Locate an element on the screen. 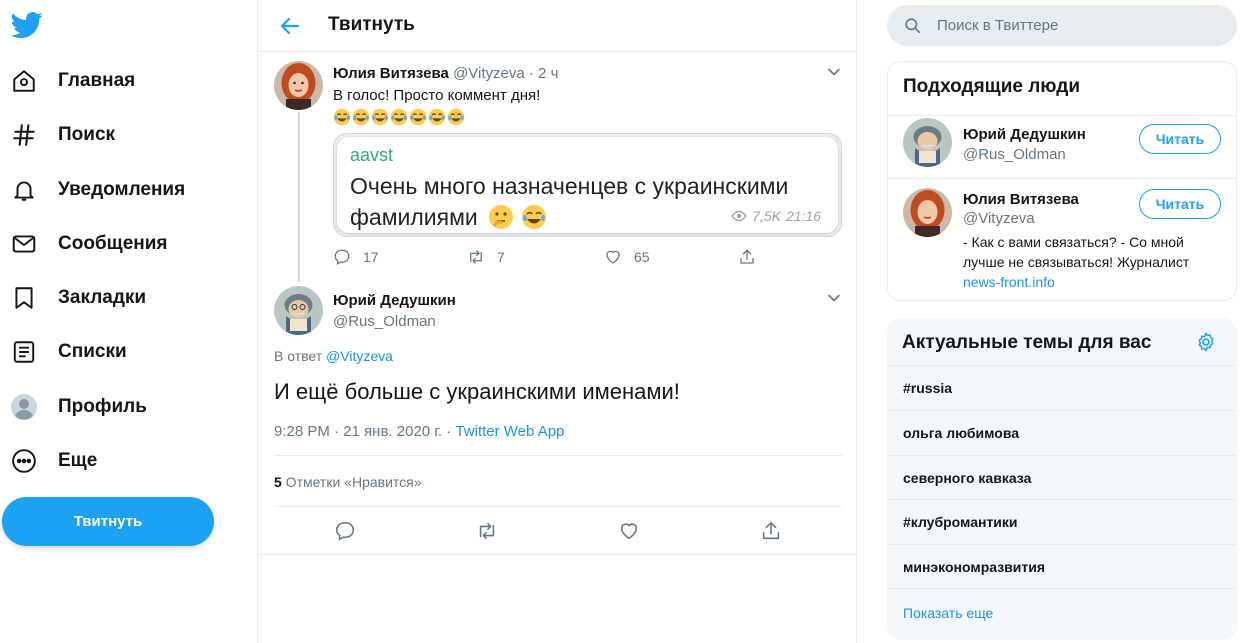 The image size is (1242, 643). home-icon is located at coordinates (24, 81).